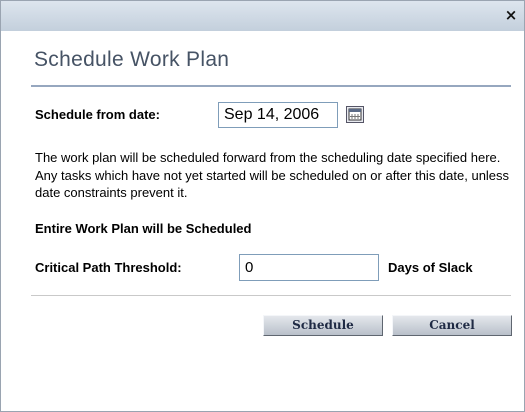 The height and width of the screenshot is (412, 525). I want to click on dialog-title: Schedule Work Plan, so click(132, 59).